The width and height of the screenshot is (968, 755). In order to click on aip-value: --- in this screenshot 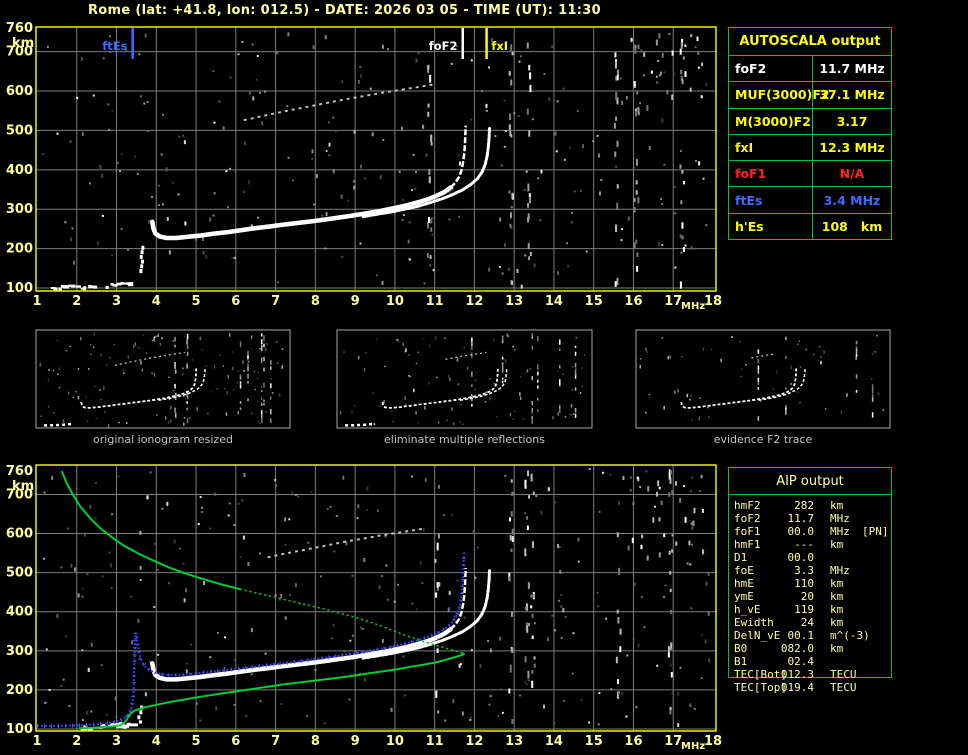, I will do `click(804, 544)`.